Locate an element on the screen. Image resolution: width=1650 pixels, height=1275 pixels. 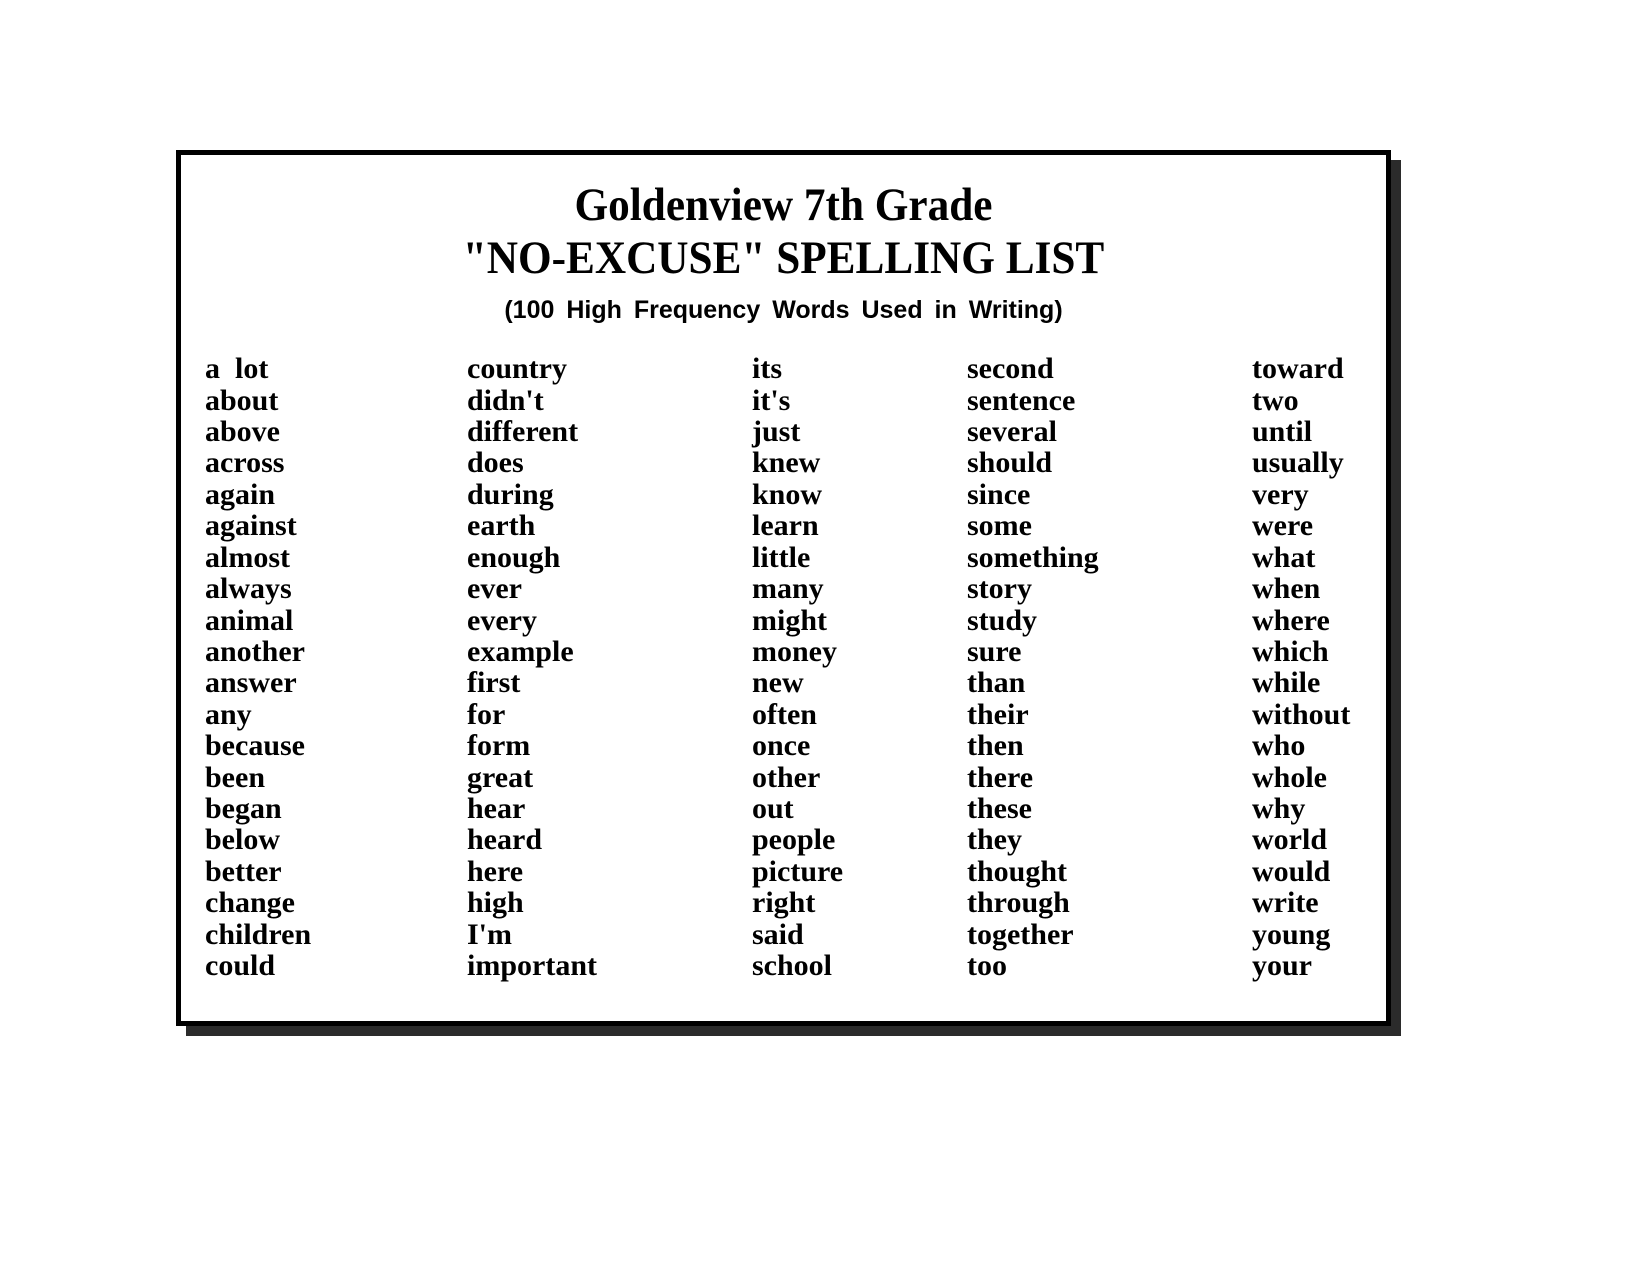
word-item: should is located at coordinates (1010, 463).